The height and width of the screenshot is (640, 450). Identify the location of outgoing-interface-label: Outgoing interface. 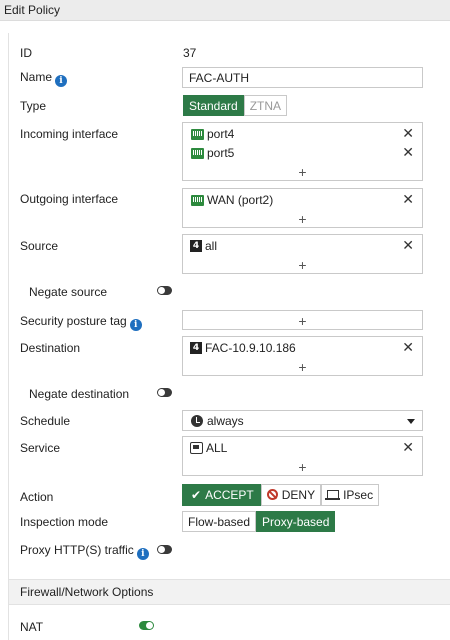
(69, 199).